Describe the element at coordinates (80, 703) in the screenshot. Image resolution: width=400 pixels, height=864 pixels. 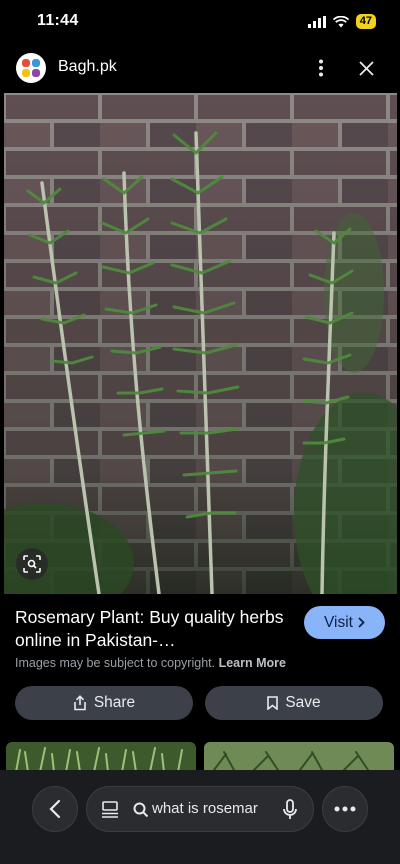
I see `share-icon` at that location.